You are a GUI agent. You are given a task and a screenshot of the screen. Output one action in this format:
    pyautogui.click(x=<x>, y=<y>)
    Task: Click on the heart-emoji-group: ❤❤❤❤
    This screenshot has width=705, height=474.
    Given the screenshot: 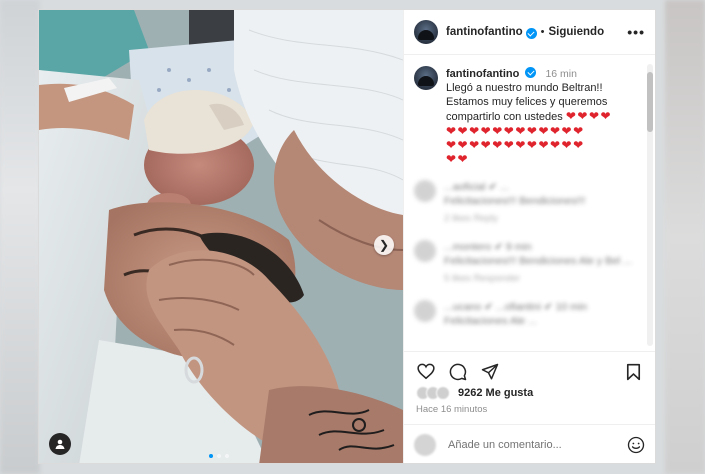 What is the action you would take?
    pyautogui.click(x=589, y=116)
    